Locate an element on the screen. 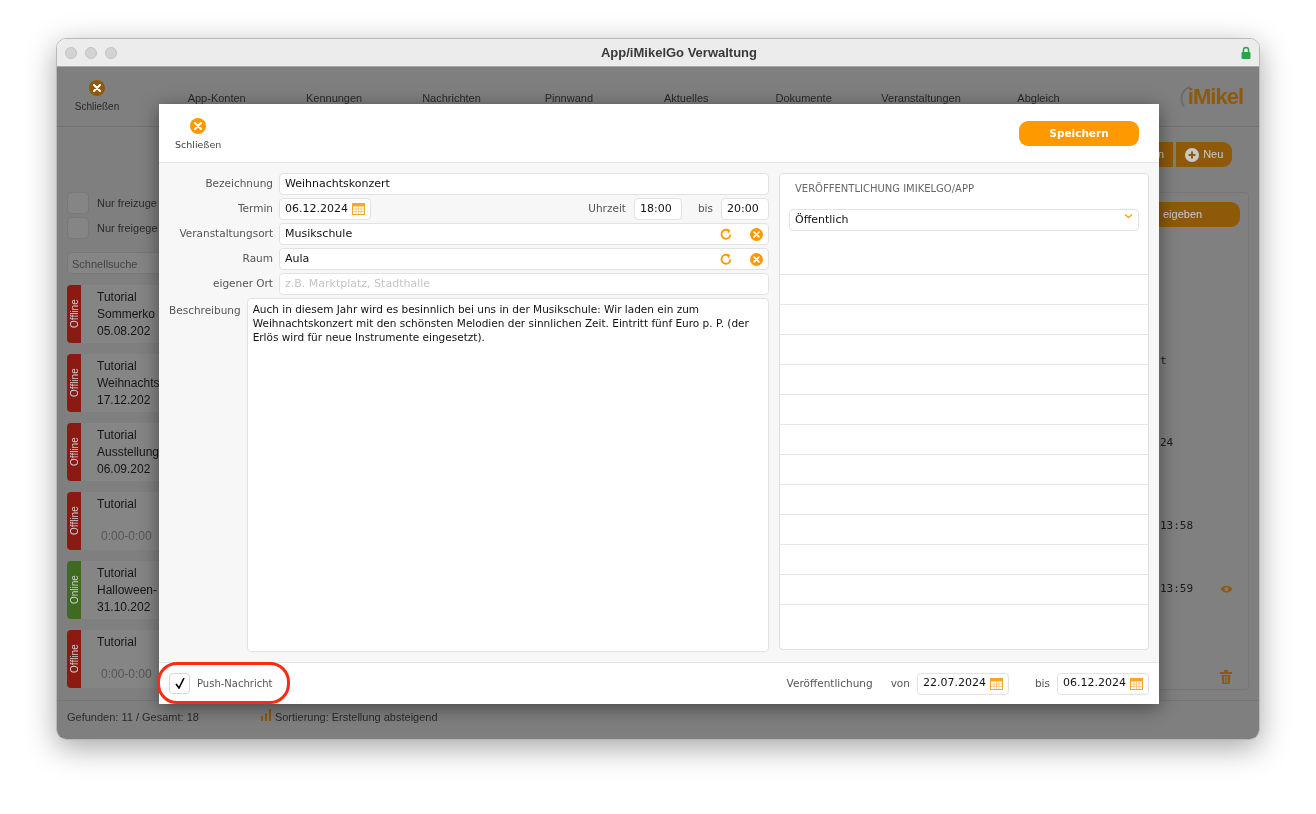  filter-label: Nur freigege is located at coordinates (127, 228).